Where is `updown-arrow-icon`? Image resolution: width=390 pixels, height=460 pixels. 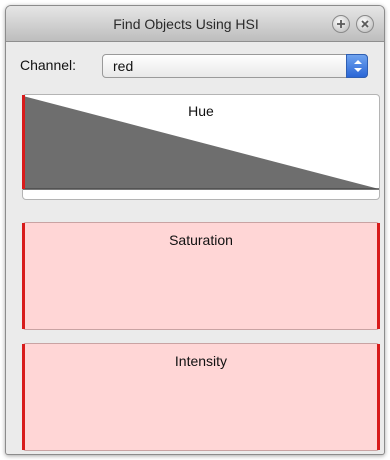 updown-arrow-icon is located at coordinates (358, 66).